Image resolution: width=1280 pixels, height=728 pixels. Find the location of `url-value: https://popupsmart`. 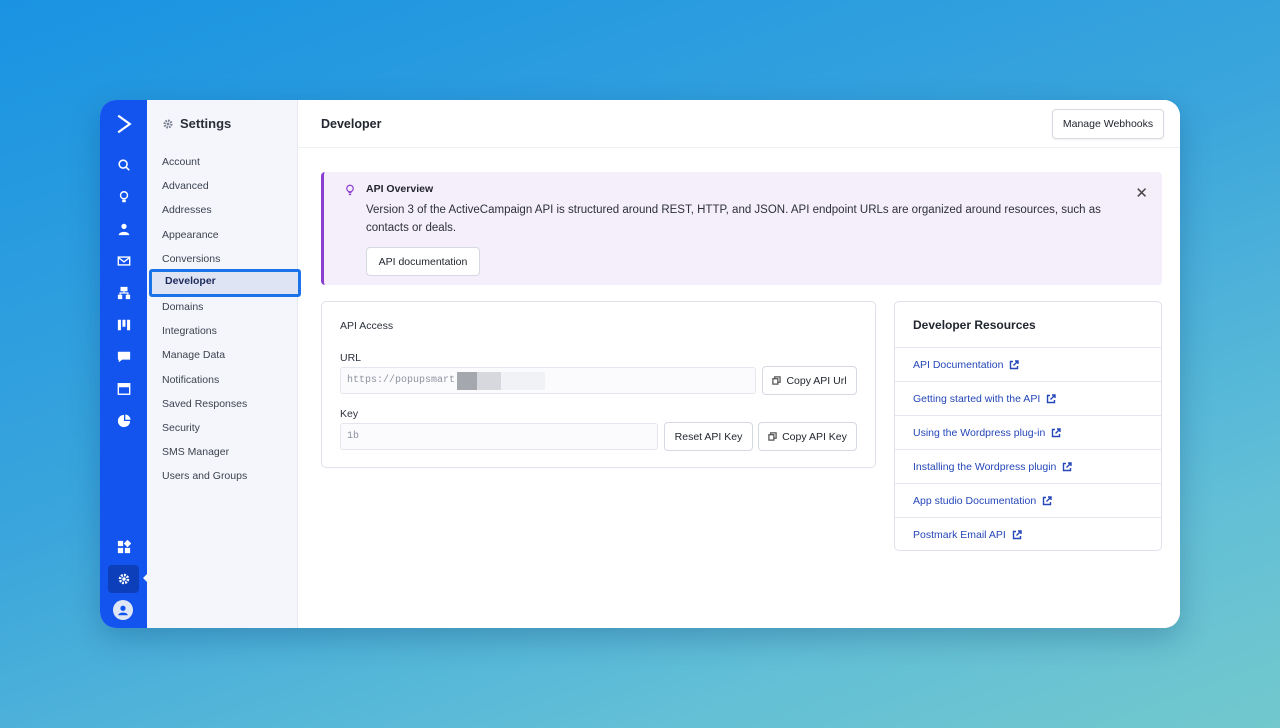

url-value: https://popupsmart is located at coordinates (401, 380).